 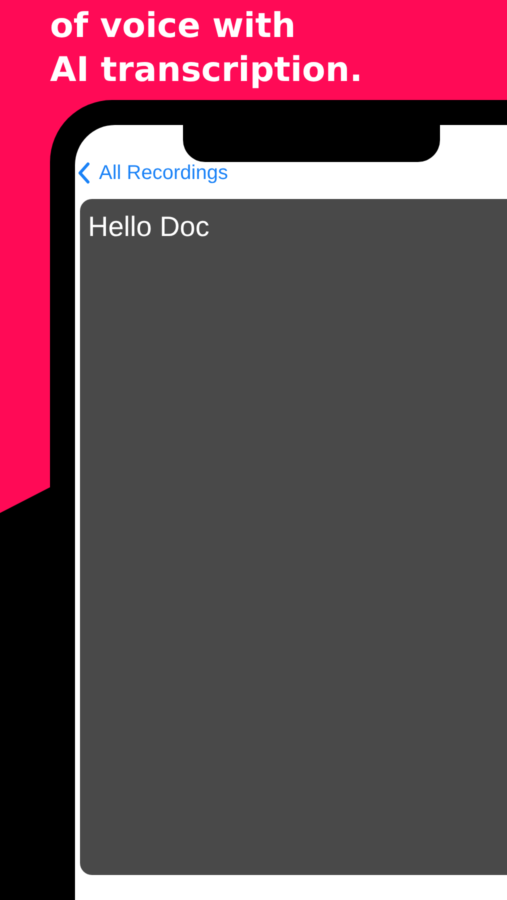 I want to click on note-text: Hello Doc, so click(x=149, y=227).